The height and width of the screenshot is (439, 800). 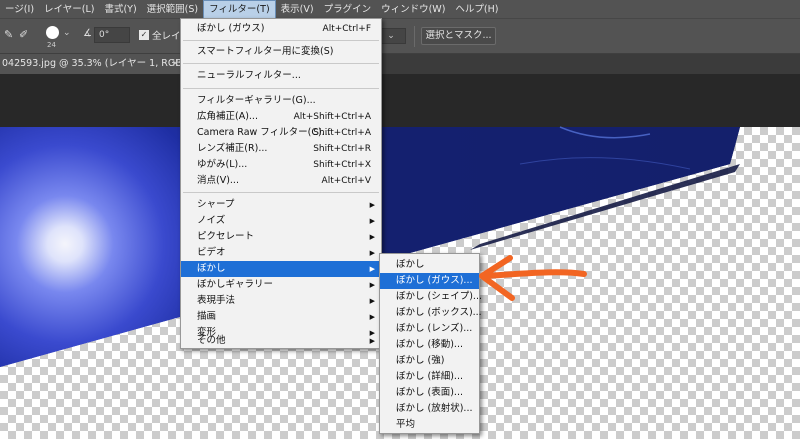 I want to click on menu-item-label: その他, so click(x=211, y=340).